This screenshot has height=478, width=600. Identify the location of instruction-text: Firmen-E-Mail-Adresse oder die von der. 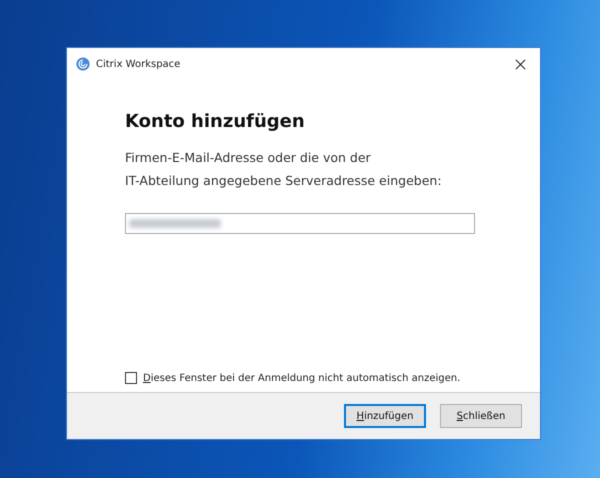
(248, 158).